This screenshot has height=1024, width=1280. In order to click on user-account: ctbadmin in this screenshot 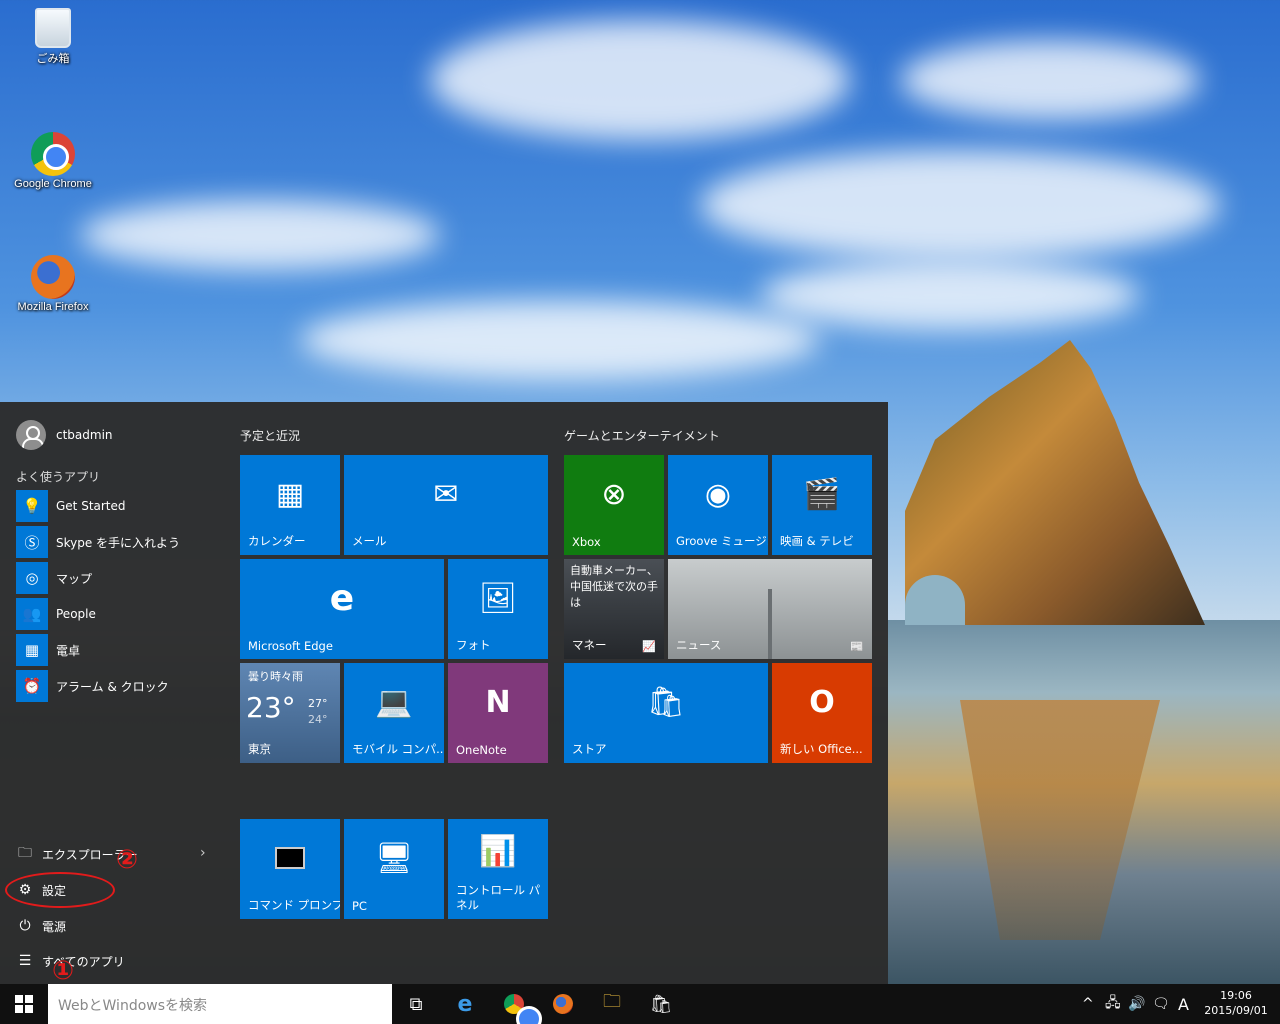, I will do `click(64, 435)`.